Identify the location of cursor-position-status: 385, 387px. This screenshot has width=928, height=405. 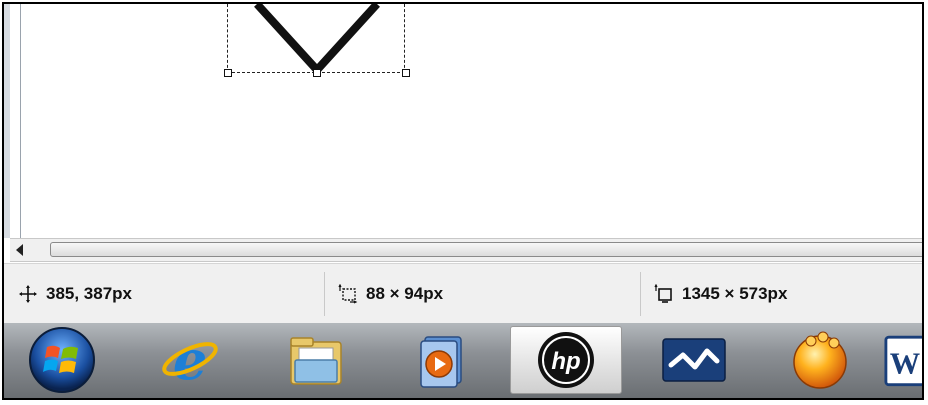
(75, 294).